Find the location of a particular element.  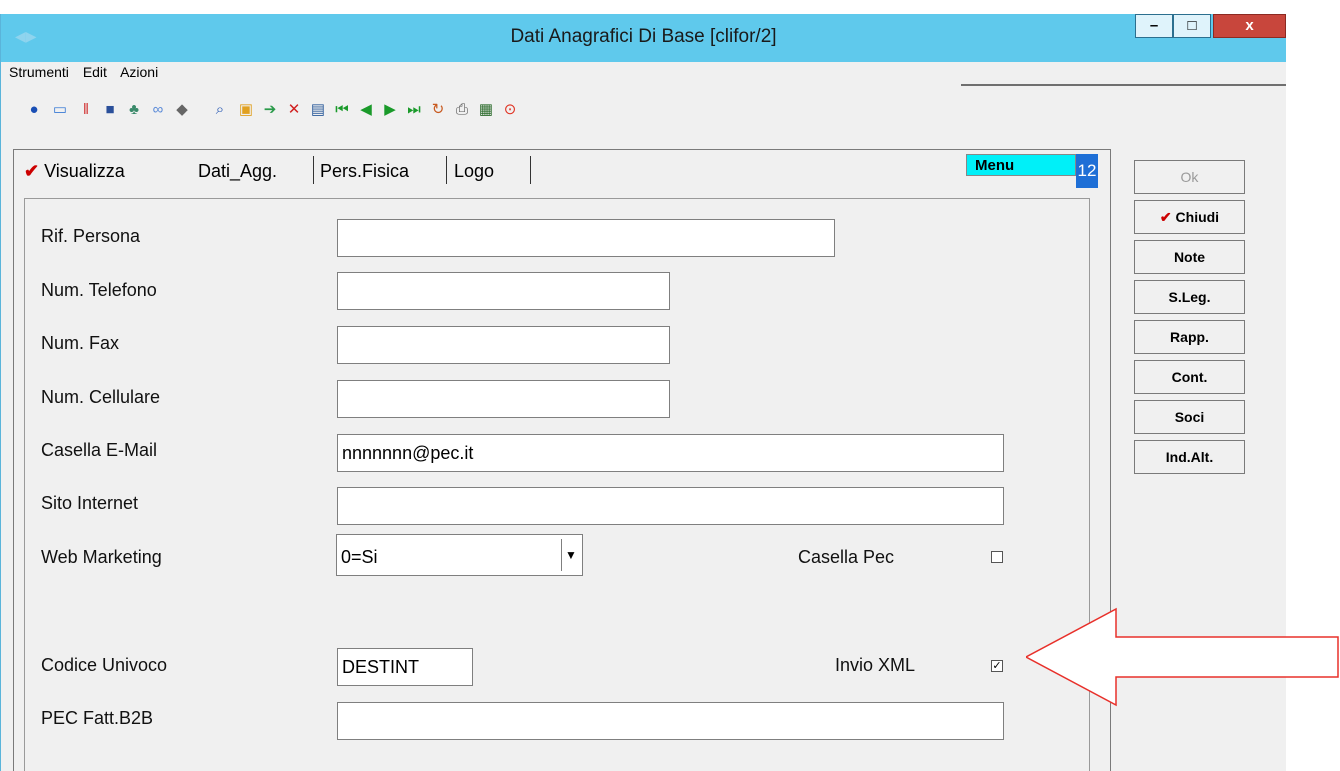

tab-dati-agg: Dati_Agg. is located at coordinates (237, 171).